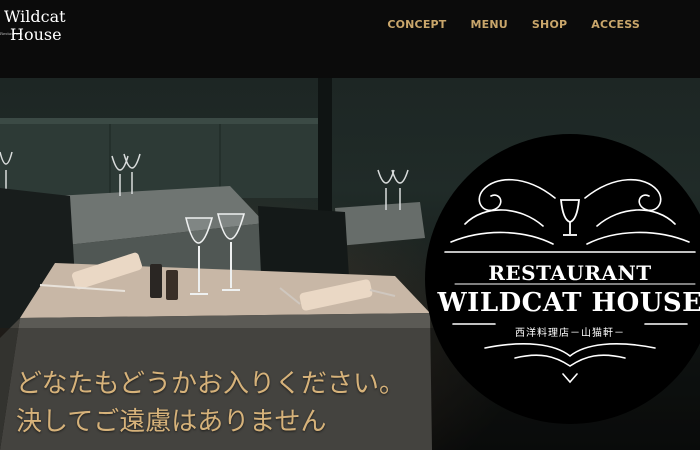 This screenshot has height=450, width=700. What do you see at coordinates (210, 384) in the screenshot?
I see `catchcopy-line1: どなたもどうかお入りください。` at bounding box center [210, 384].